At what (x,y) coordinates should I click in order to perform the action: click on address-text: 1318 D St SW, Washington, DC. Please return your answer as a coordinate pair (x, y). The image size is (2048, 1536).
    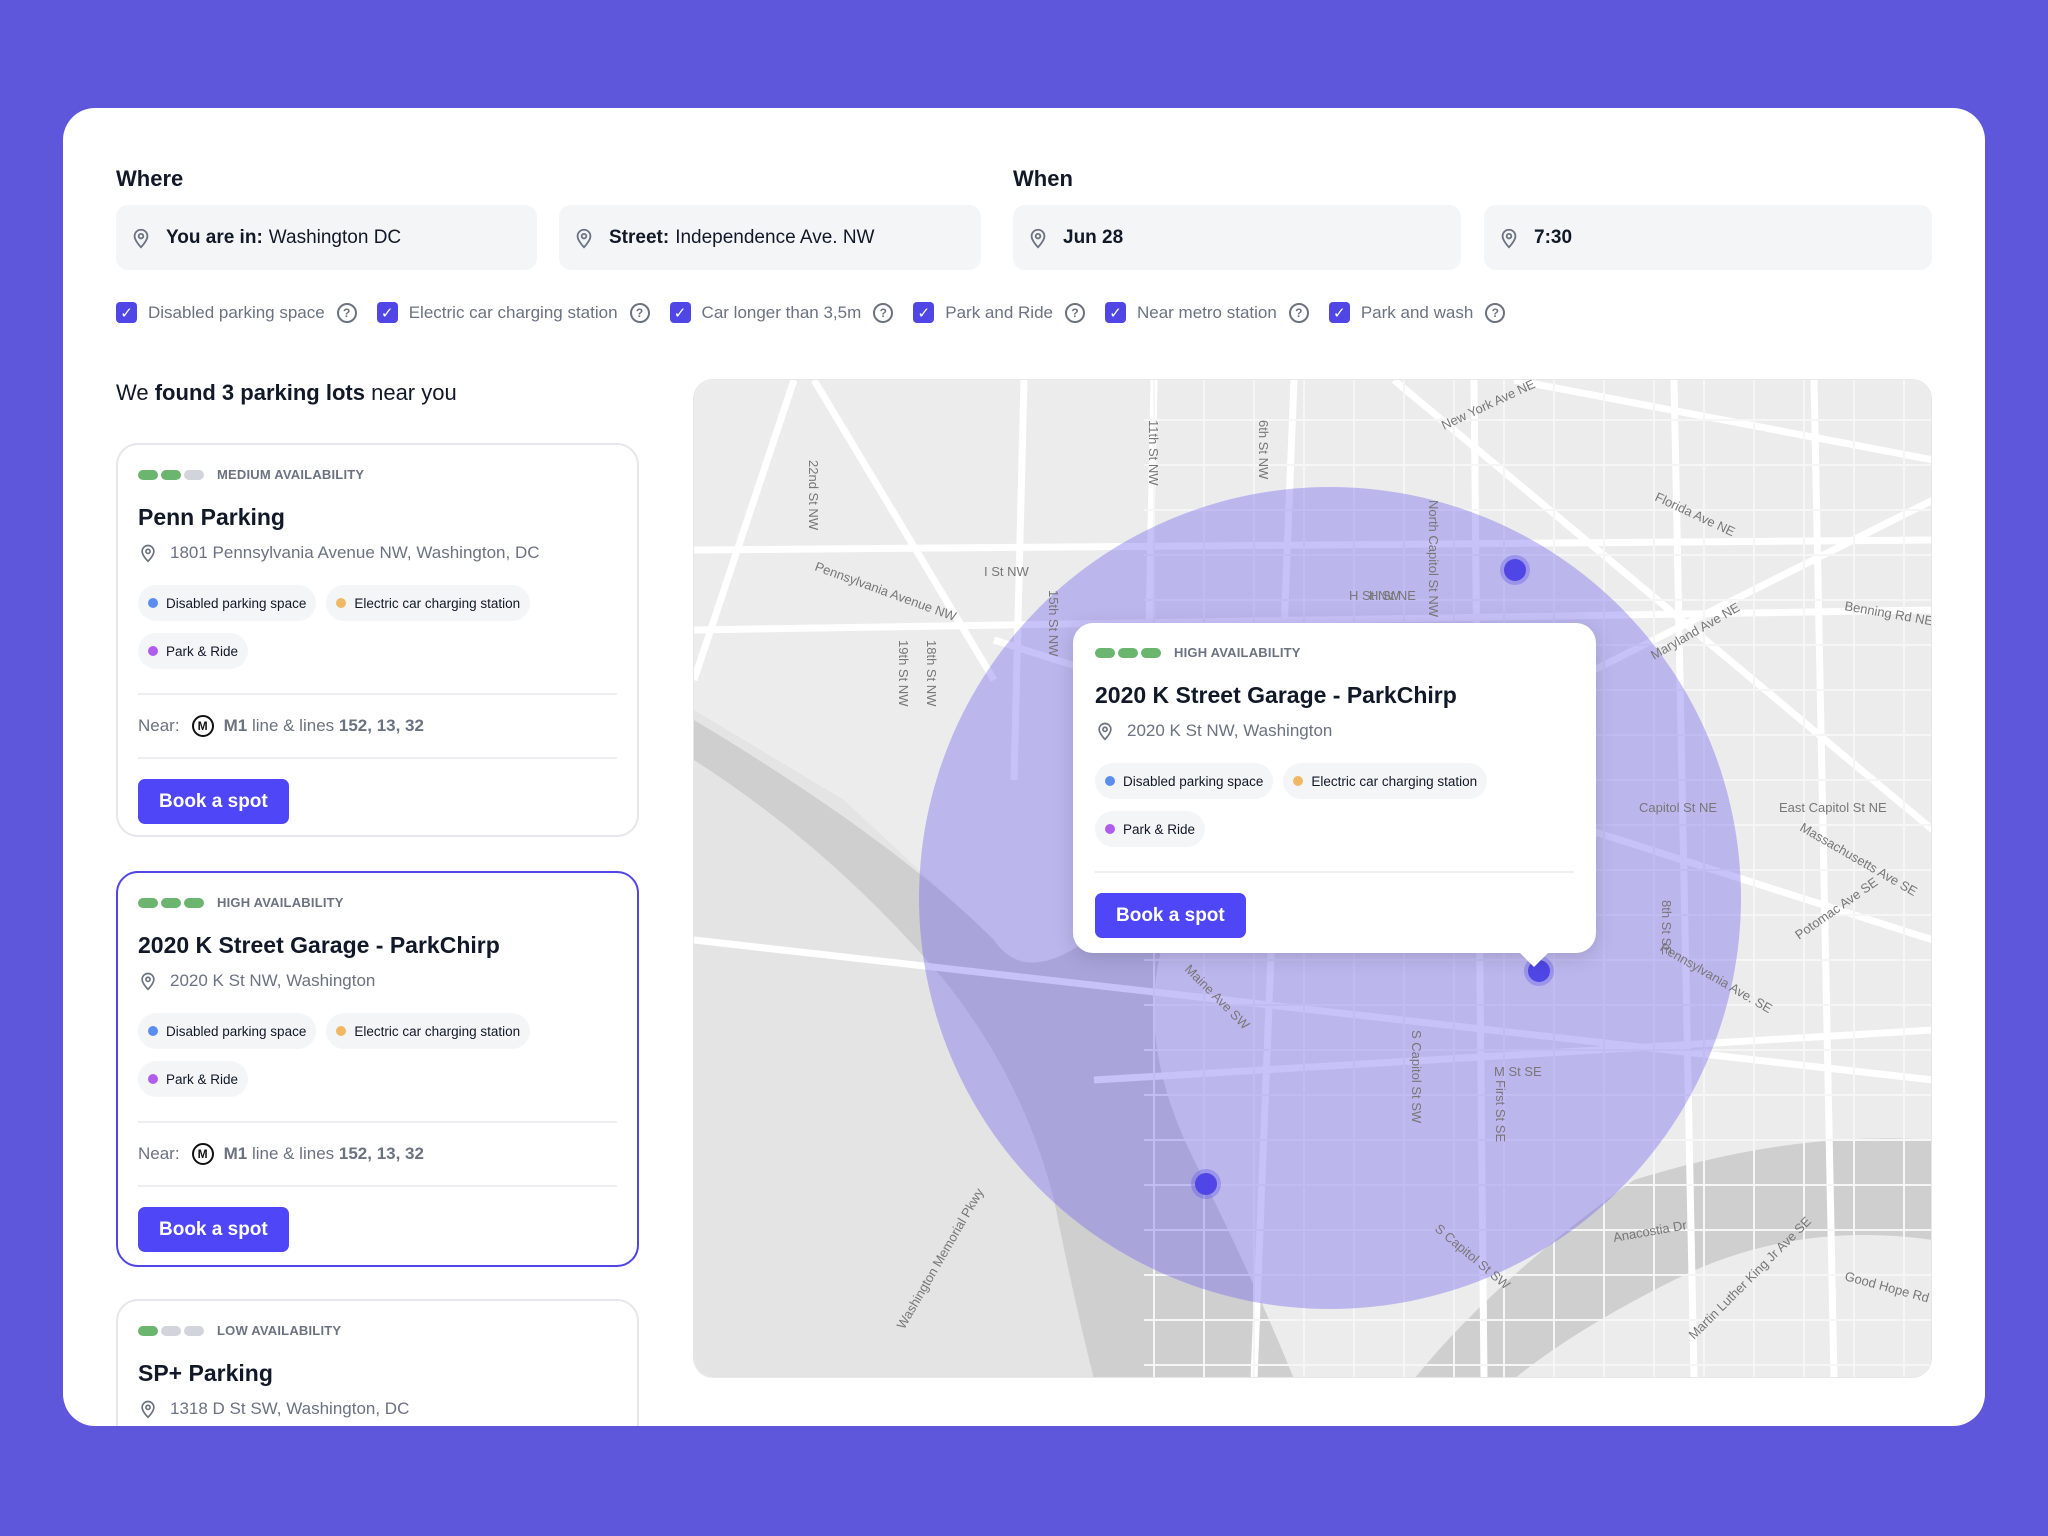
    Looking at the image, I should click on (290, 1408).